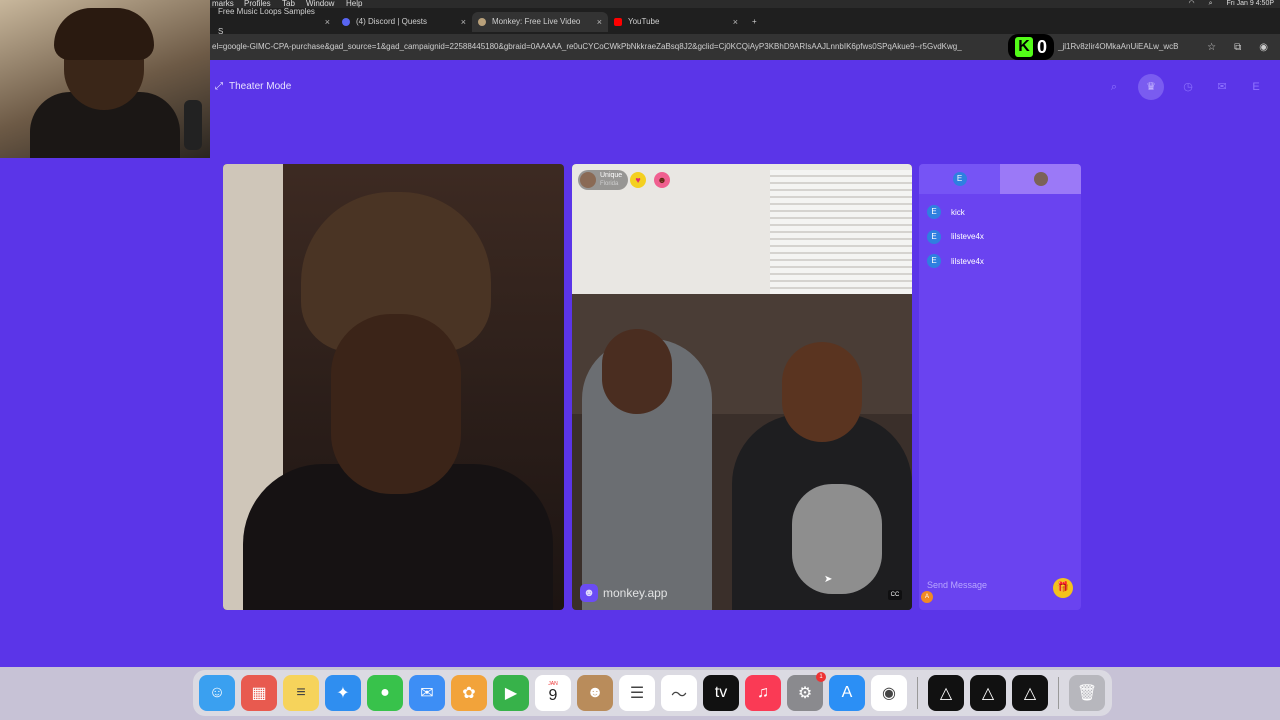 Image resolution: width=1280 pixels, height=720 pixels. Describe the element at coordinates (638, 180) in the screenshot. I see `heart-icon: ♥` at that location.